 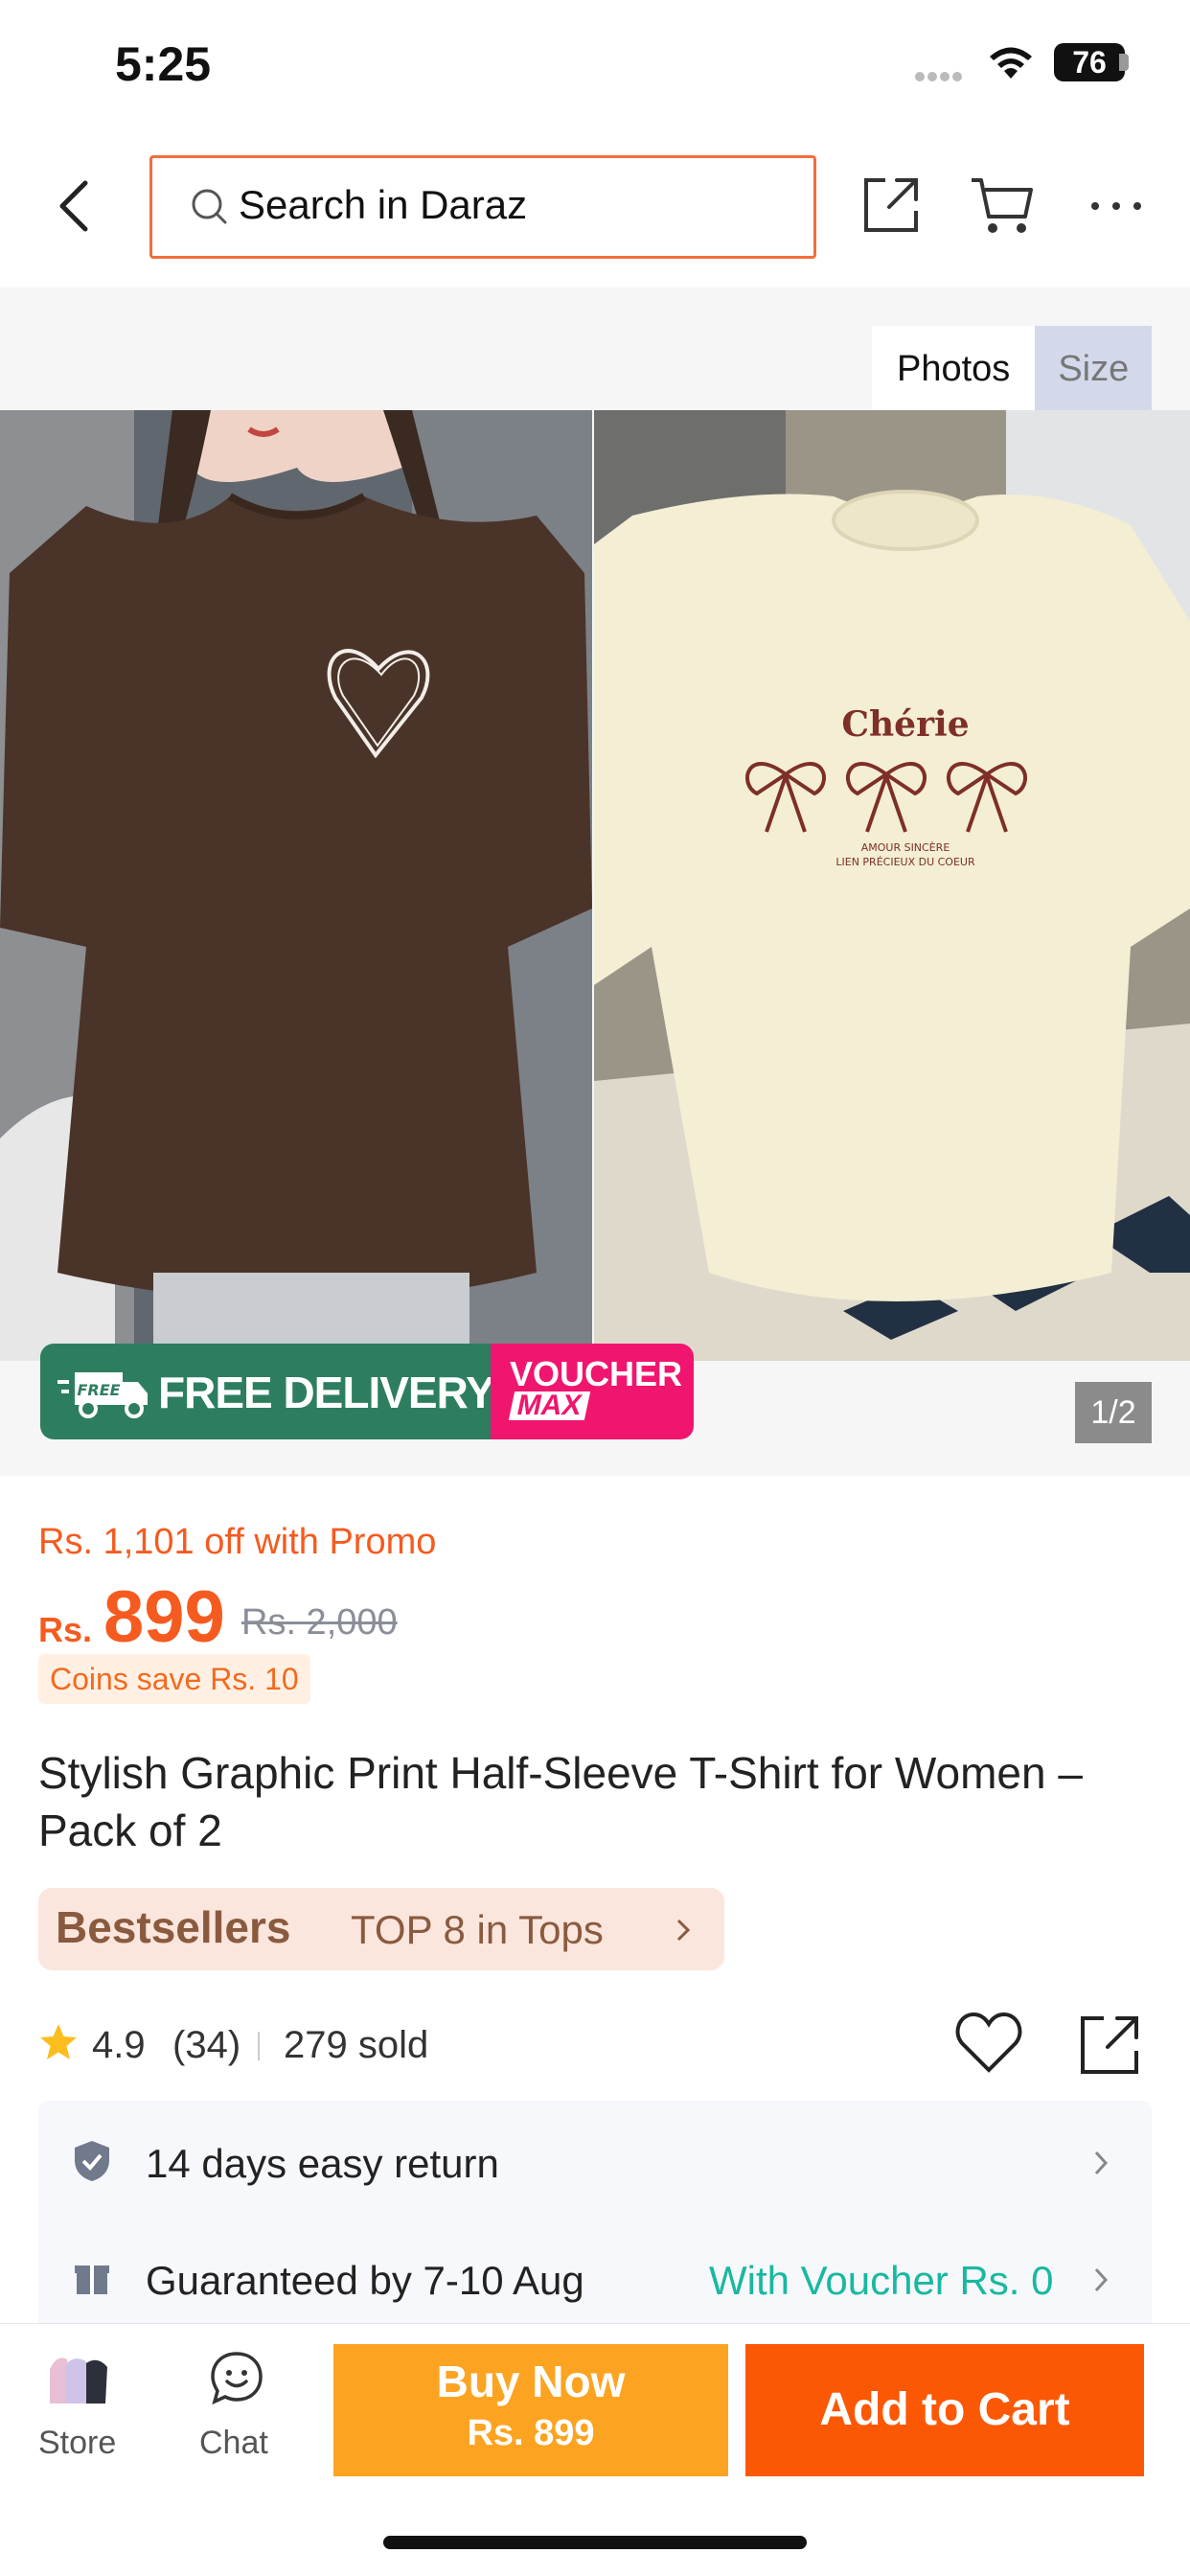 I want to click on battery-tip, so click(x=1124, y=63).